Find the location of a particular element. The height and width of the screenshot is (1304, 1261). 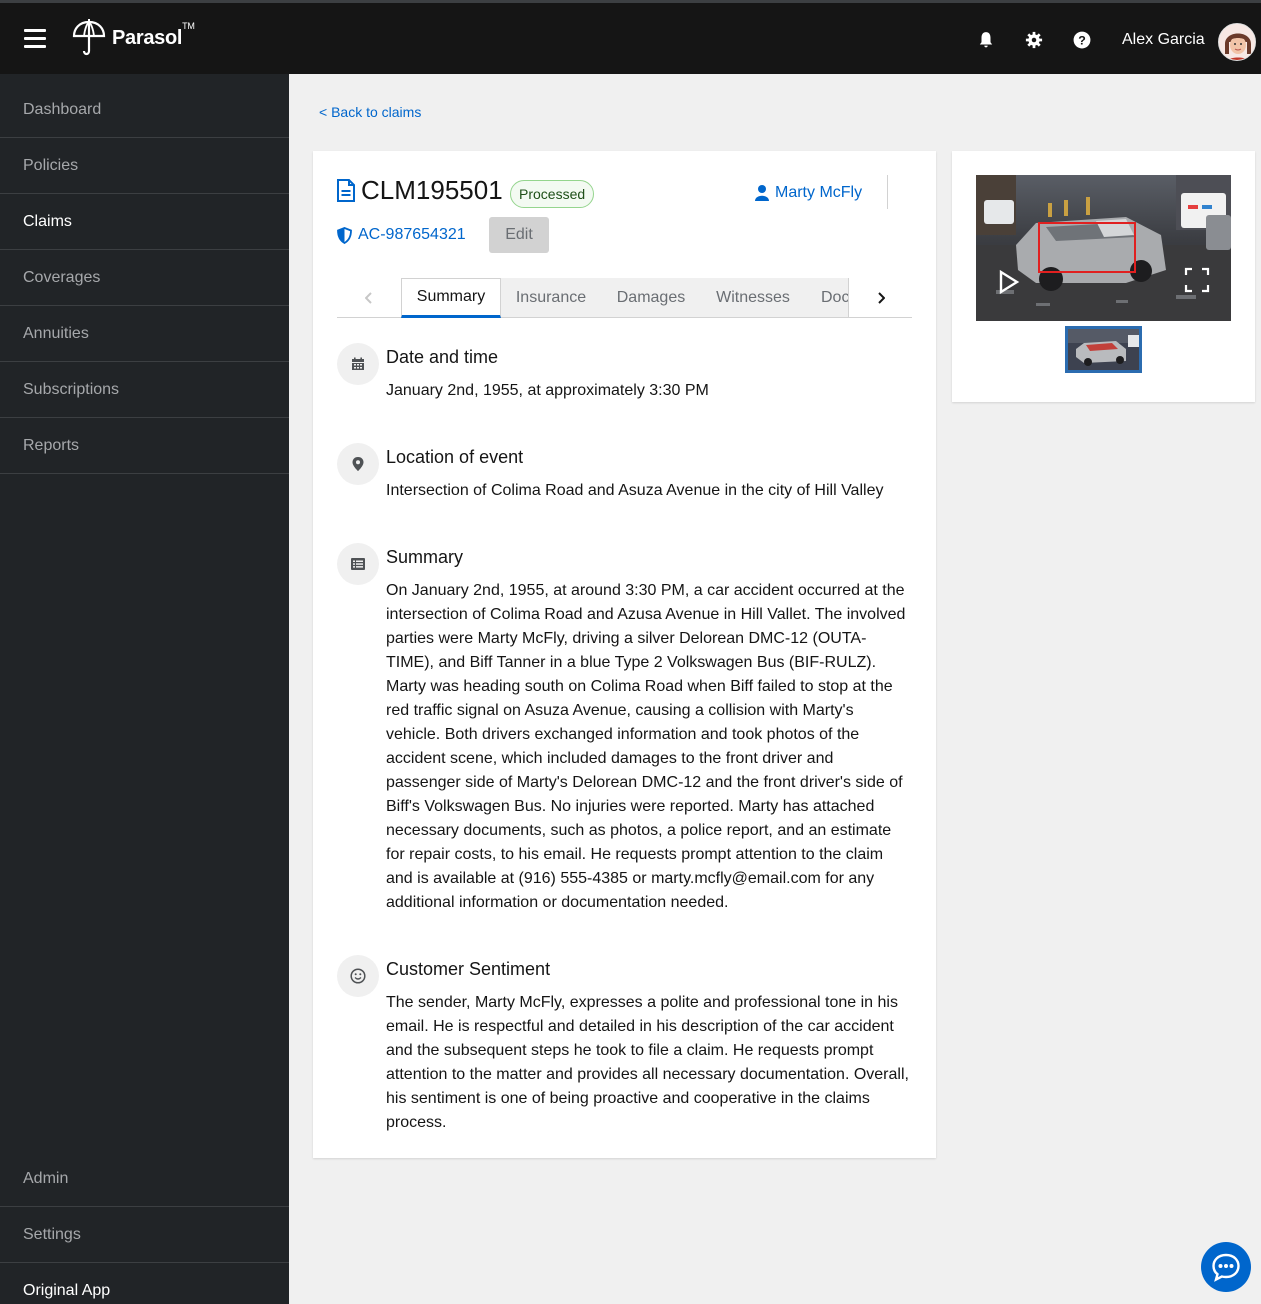

sidebar-item-claims: Claims is located at coordinates (144, 222).